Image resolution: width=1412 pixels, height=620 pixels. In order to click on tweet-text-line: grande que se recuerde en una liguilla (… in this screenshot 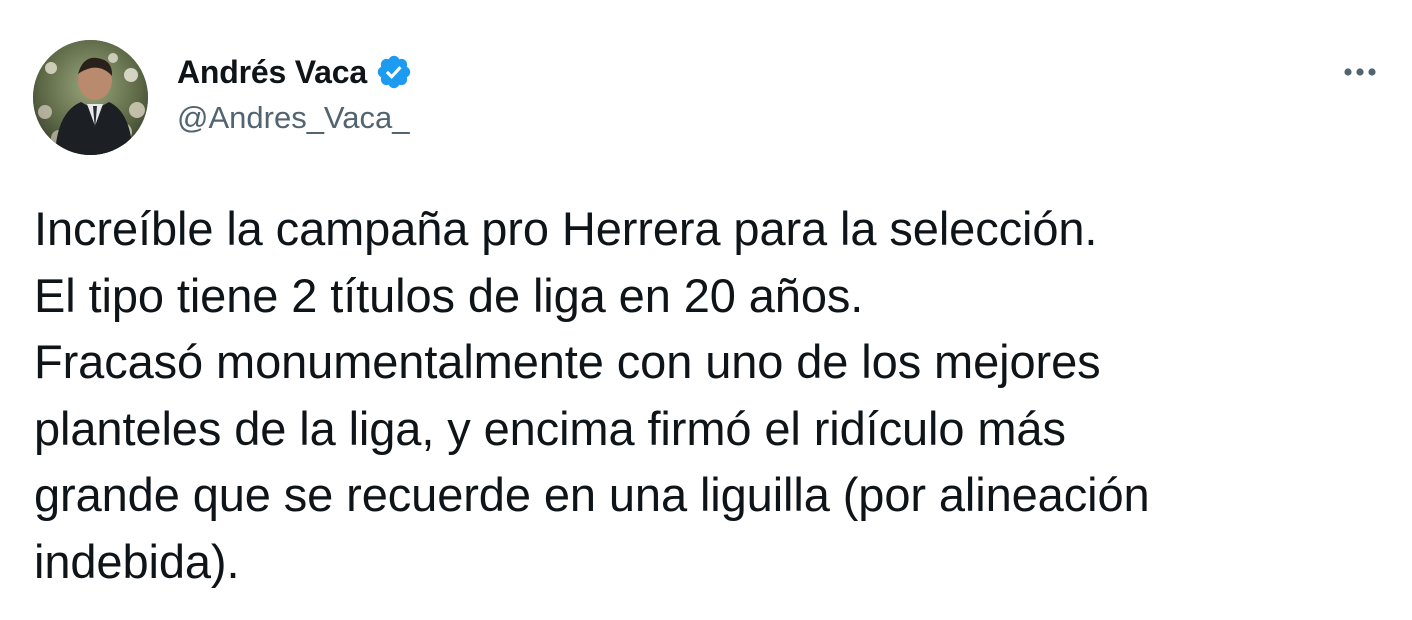, I will do `click(592, 494)`.